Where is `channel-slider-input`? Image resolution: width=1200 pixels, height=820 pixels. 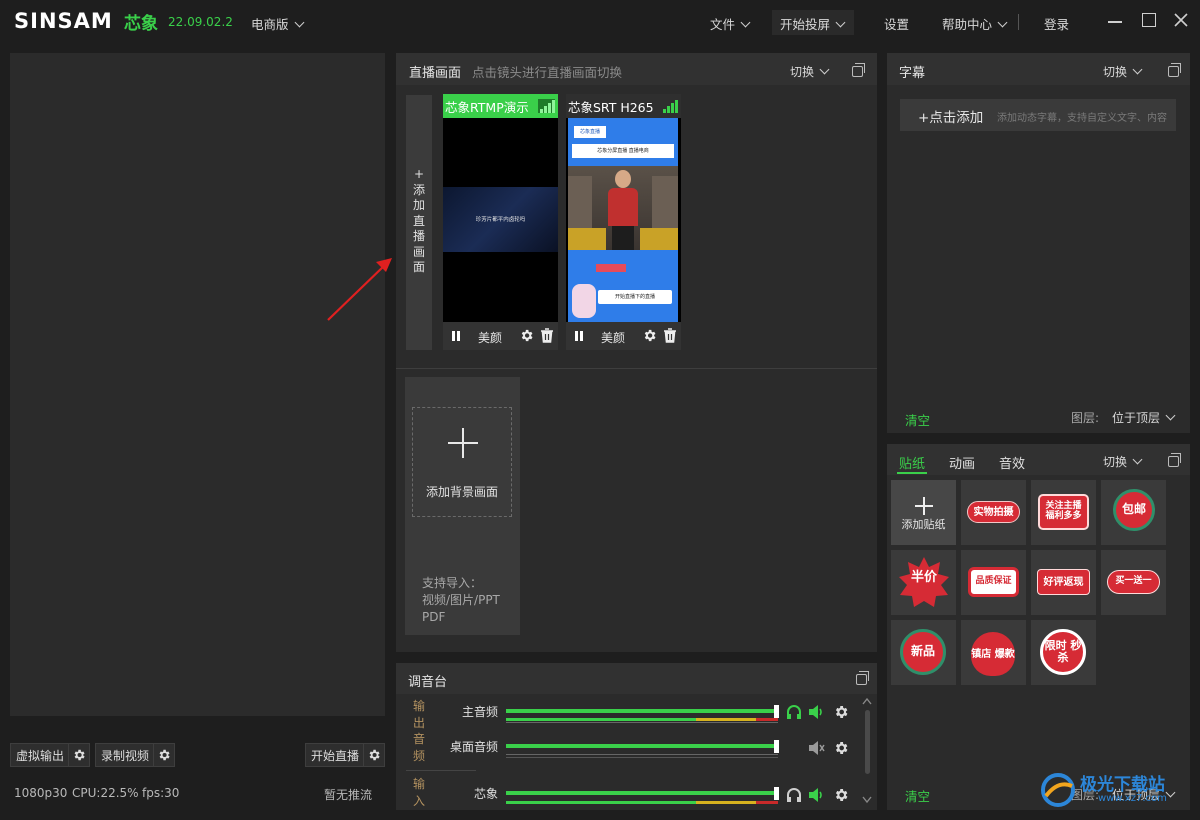 channel-slider-input is located at coordinates (644, 798).